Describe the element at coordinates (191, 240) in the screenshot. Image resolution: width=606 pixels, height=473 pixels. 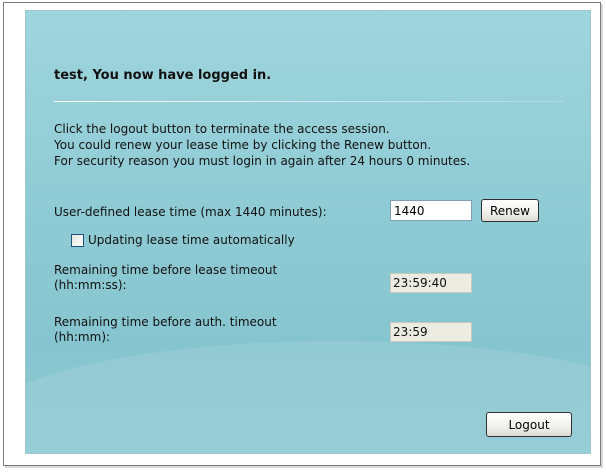
I see `auto-update-label: Updating lease time automatically` at that location.